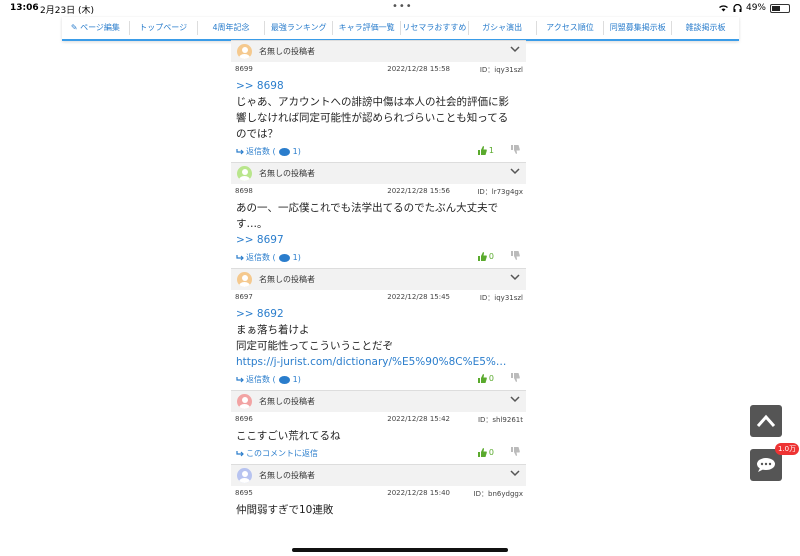  Describe the element at coordinates (705, 28) in the screenshot. I see `nav-item-9: 雑談掲示板` at that location.